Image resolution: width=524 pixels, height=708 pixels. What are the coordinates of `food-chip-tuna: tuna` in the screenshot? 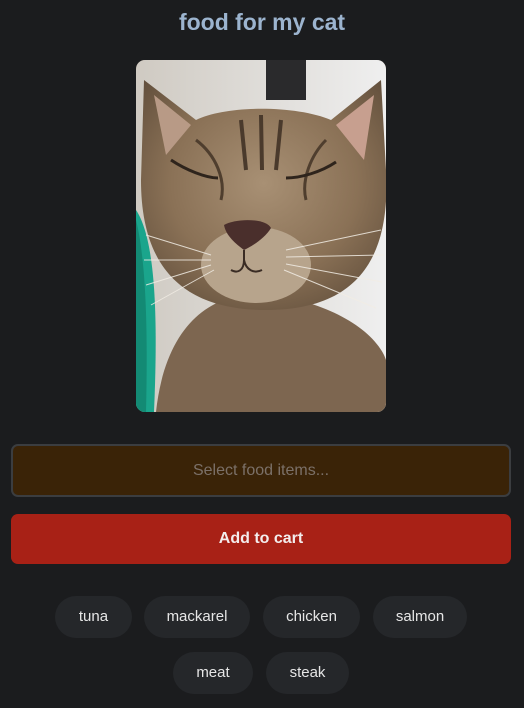 It's located at (93, 617).